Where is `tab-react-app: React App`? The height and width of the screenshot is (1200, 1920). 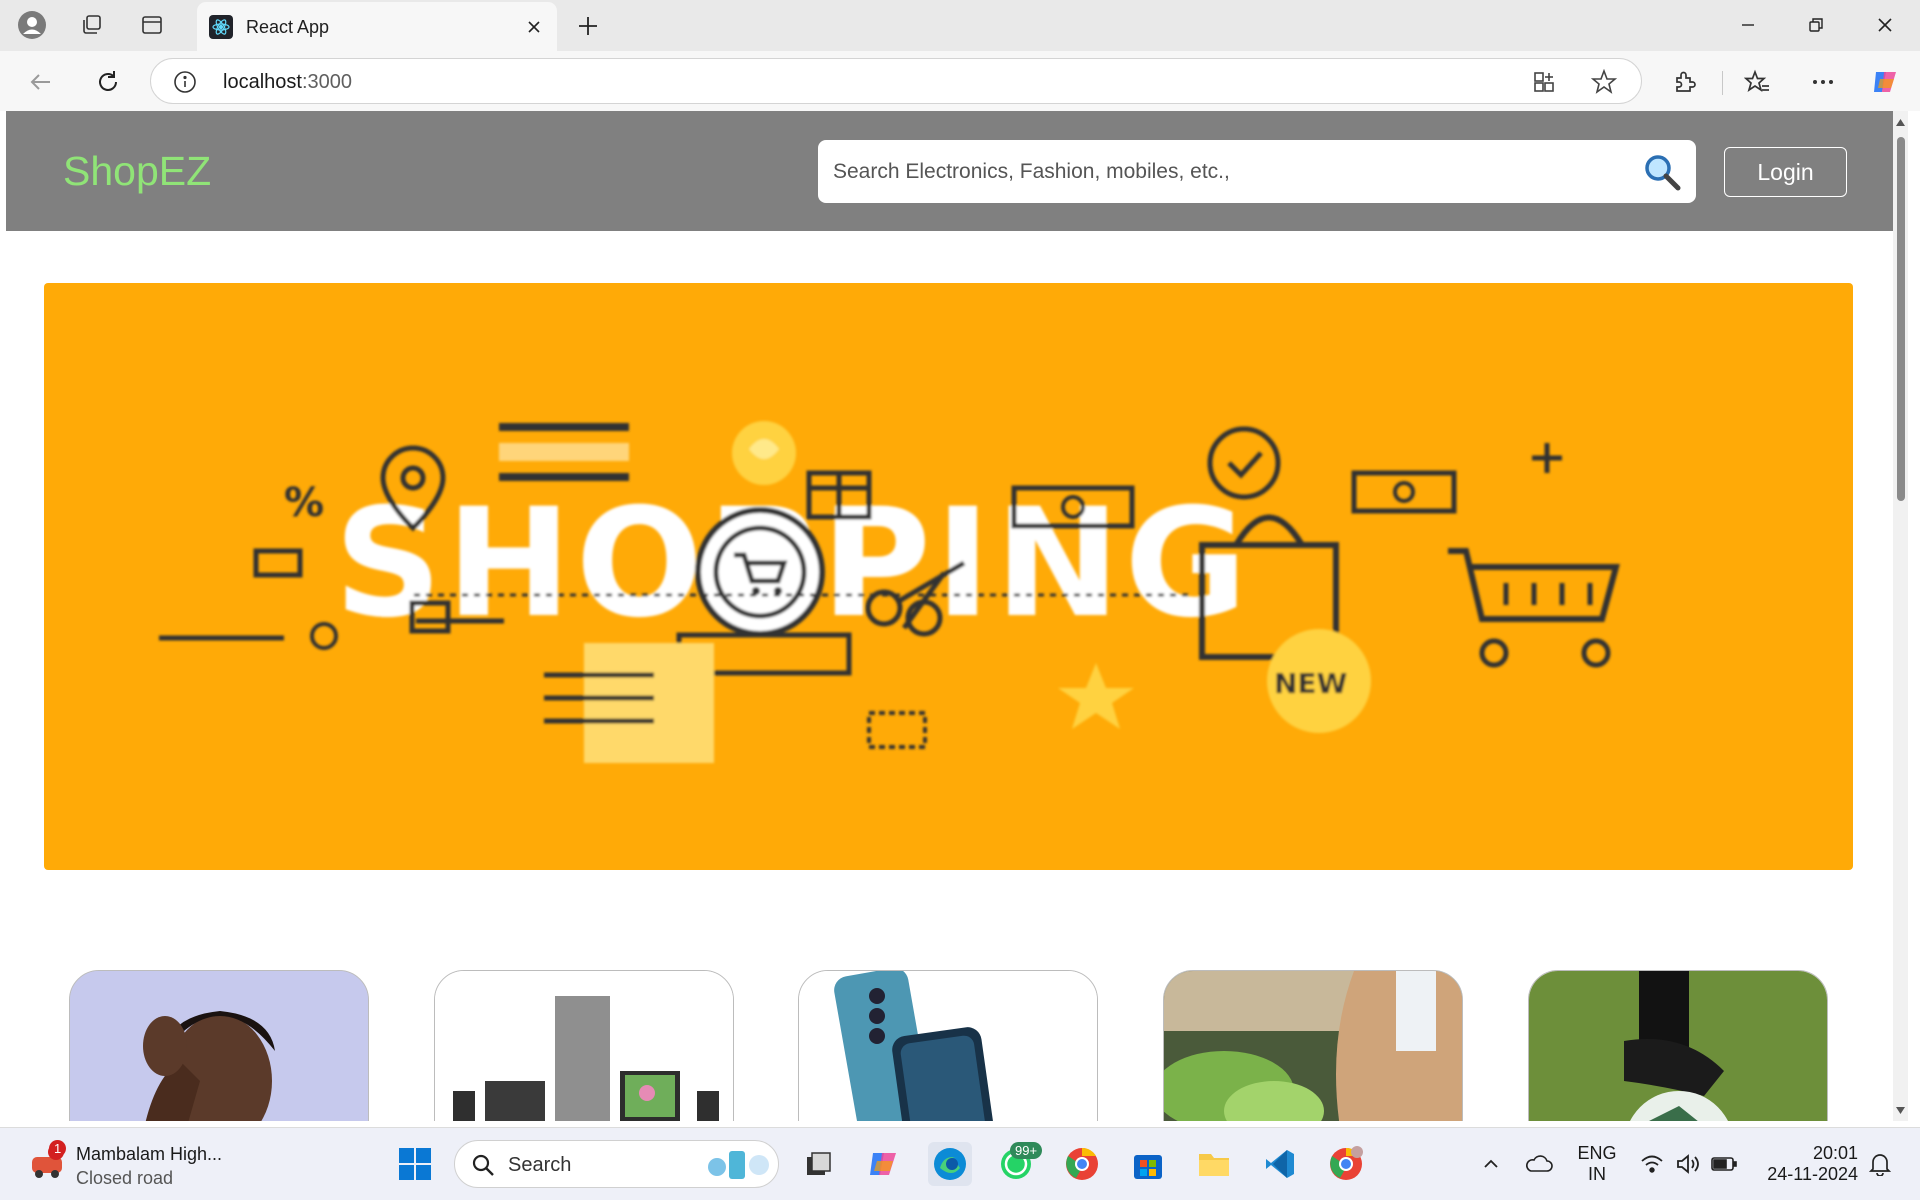 tab-react-app: React App is located at coordinates (377, 26).